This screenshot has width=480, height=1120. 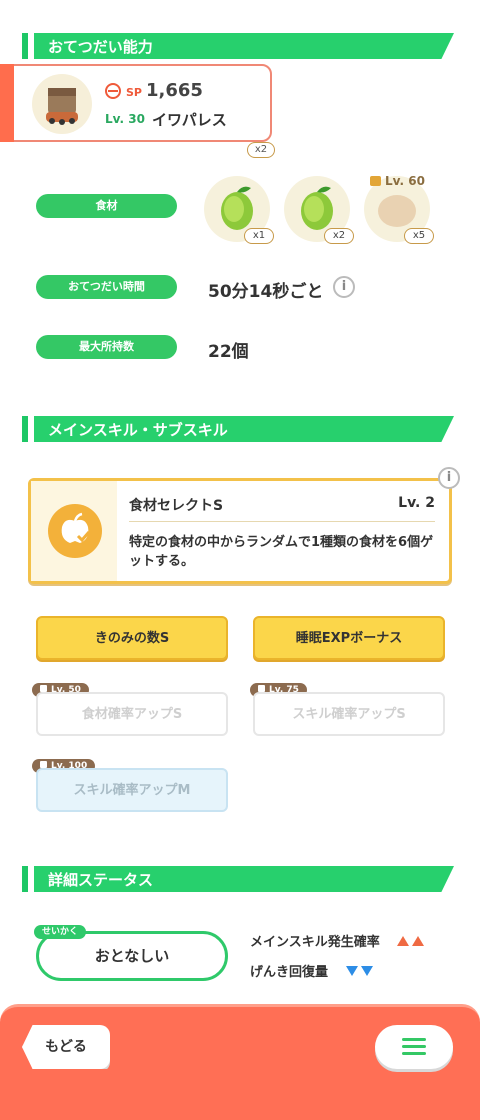 What do you see at coordinates (261, 150) in the screenshot?
I see `qty-badge: x2` at bounding box center [261, 150].